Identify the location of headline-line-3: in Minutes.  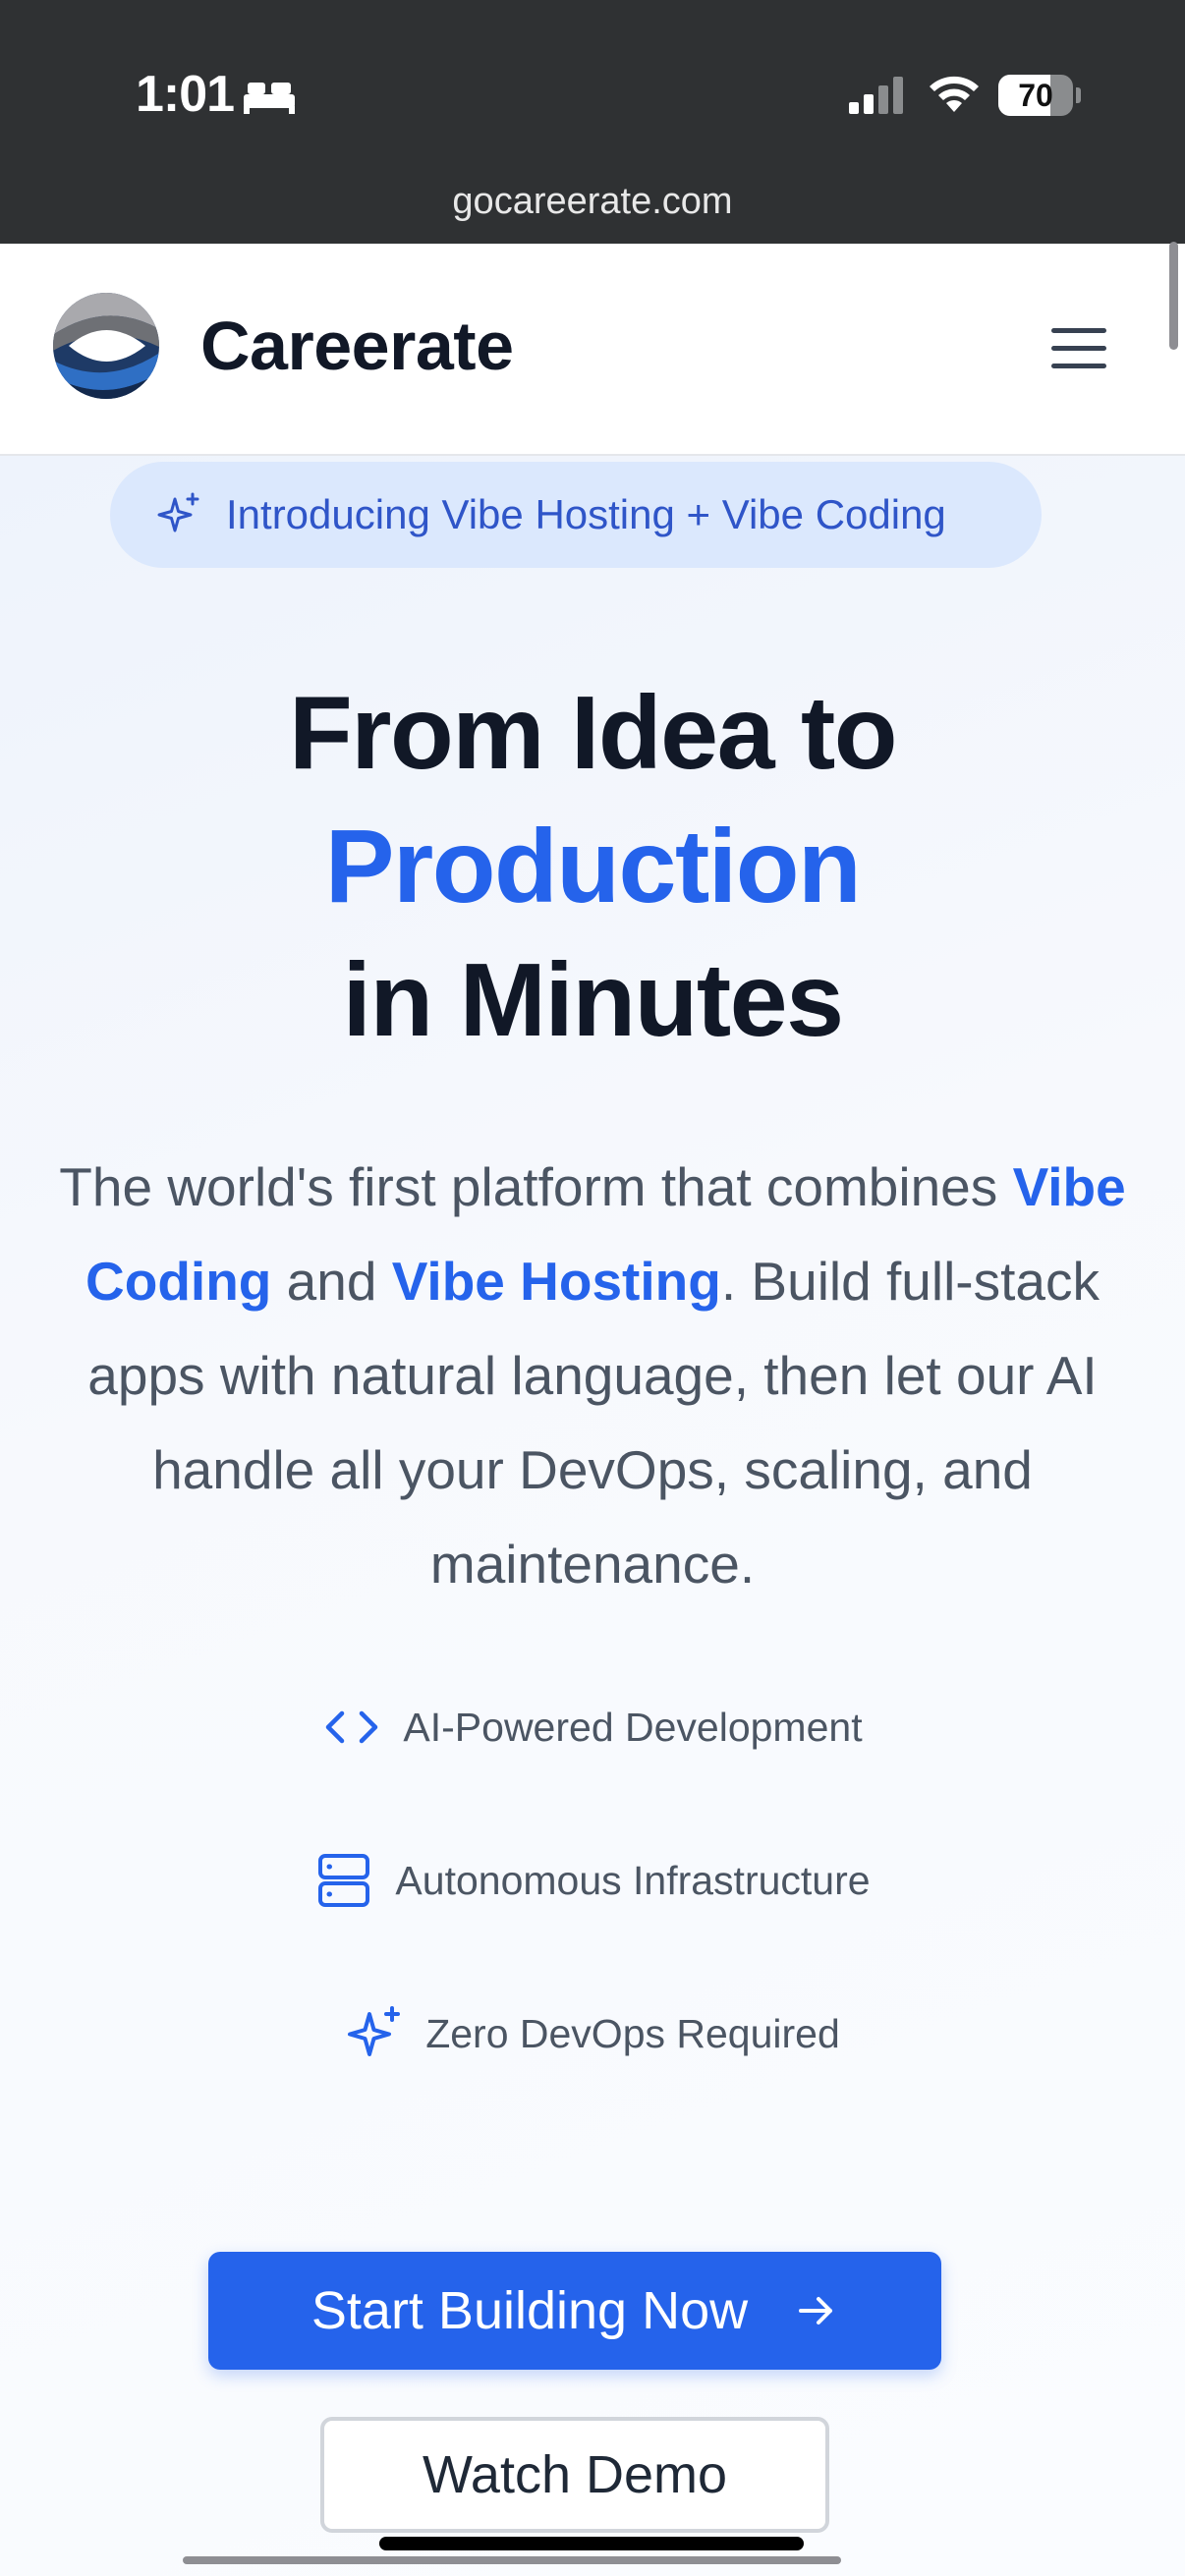
(593, 1000).